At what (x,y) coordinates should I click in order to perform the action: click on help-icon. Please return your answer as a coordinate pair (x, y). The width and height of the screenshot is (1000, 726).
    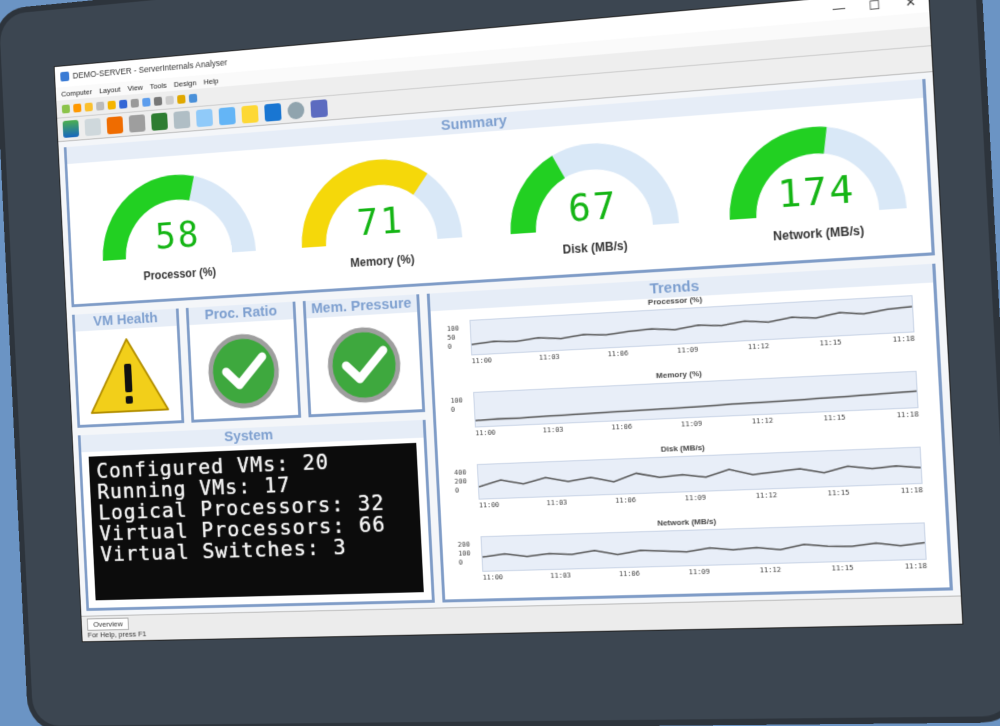
    Looking at the image, I should click on (193, 98).